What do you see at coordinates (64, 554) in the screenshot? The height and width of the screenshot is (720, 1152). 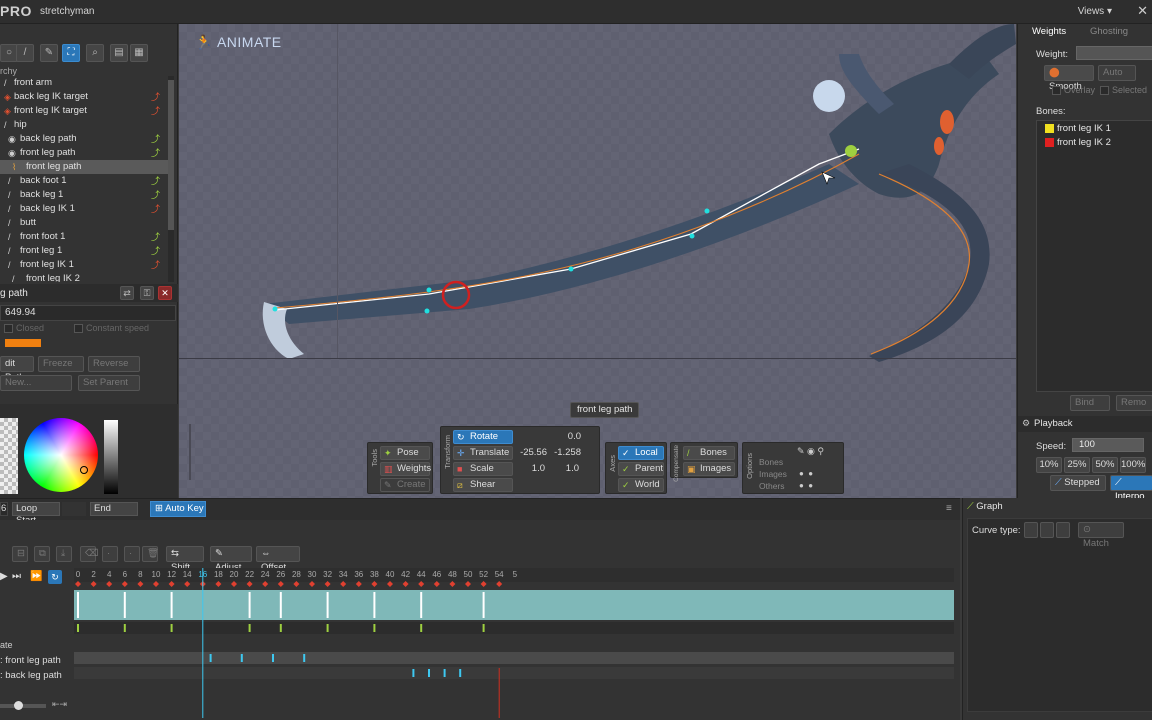 I see `paste-icon: ⤓` at bounding box center [64, 554].